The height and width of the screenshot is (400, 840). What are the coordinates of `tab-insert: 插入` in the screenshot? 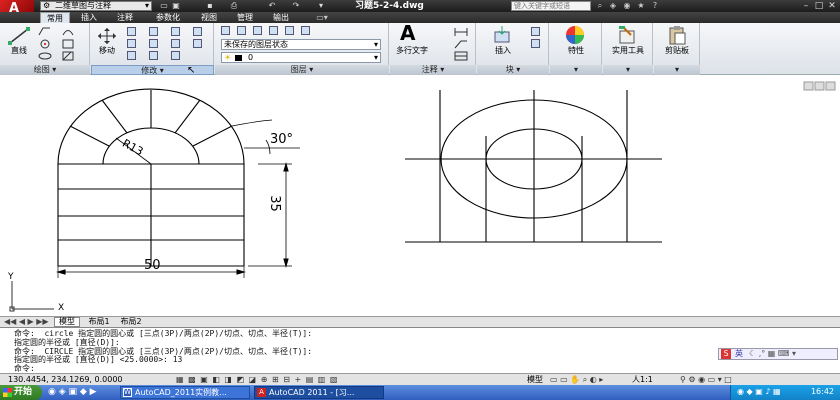 It's located at (89, 17).